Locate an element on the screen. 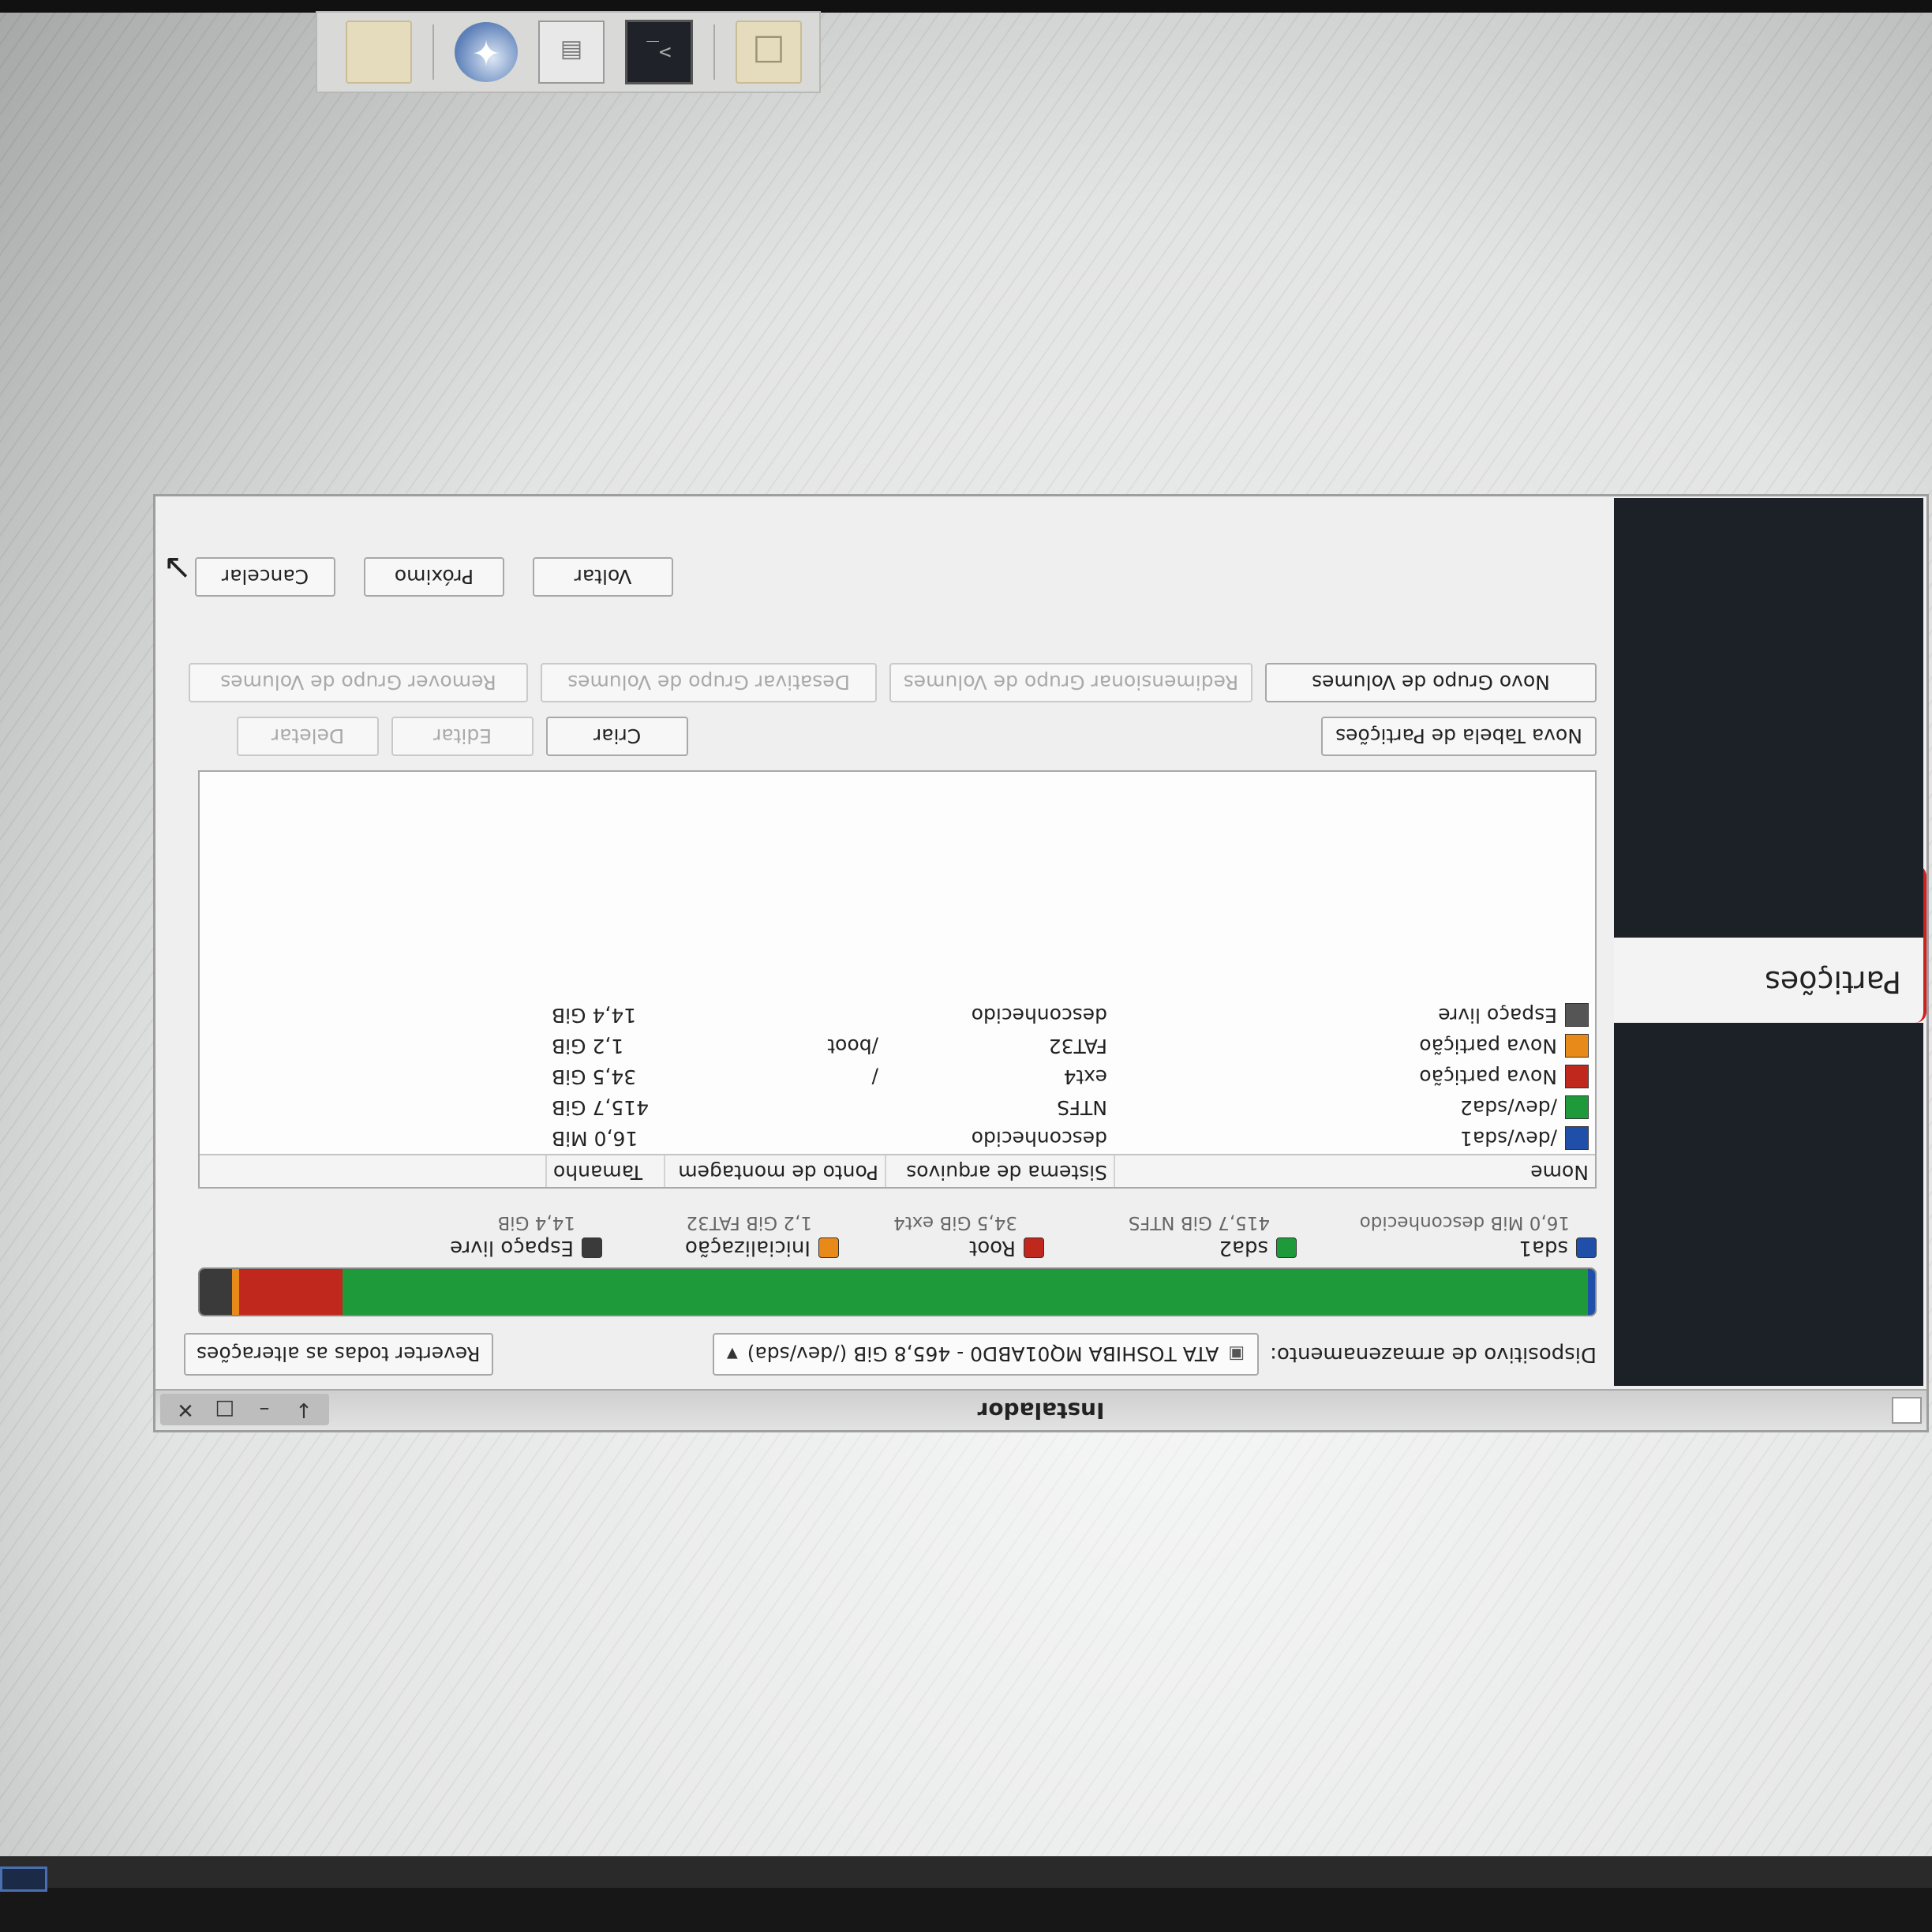 The image size is (1932, 1932). disk-usage-bar is located at coordinates (897, 1291).